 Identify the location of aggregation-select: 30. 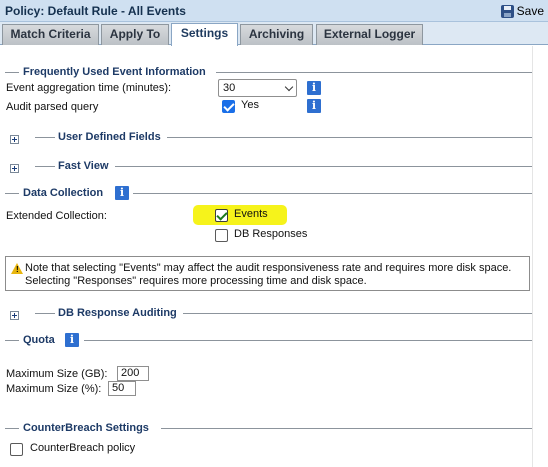
(257, 88).